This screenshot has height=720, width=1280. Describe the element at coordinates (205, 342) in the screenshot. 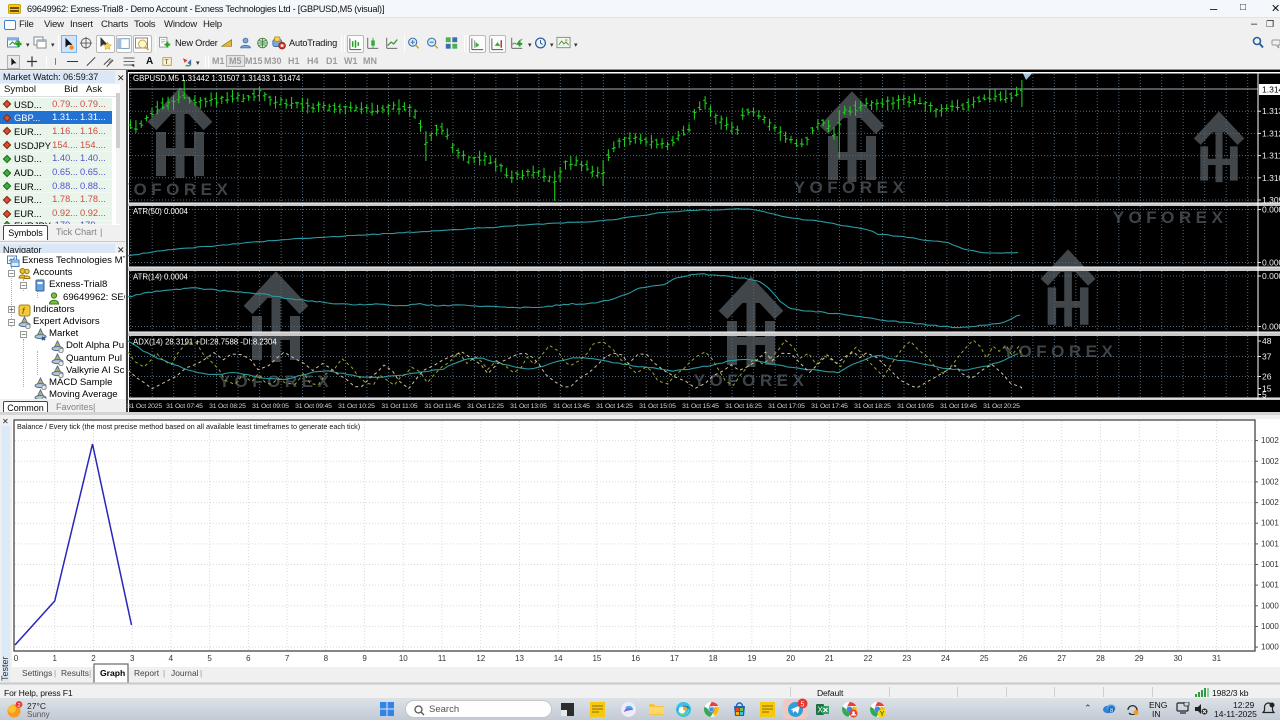

I see `svg-text:ADX(14) 28.3191 +DI:28.7588 -D: ADX(14) 28.3191 +DI:28.7588 -DI:8.2304` at that location.